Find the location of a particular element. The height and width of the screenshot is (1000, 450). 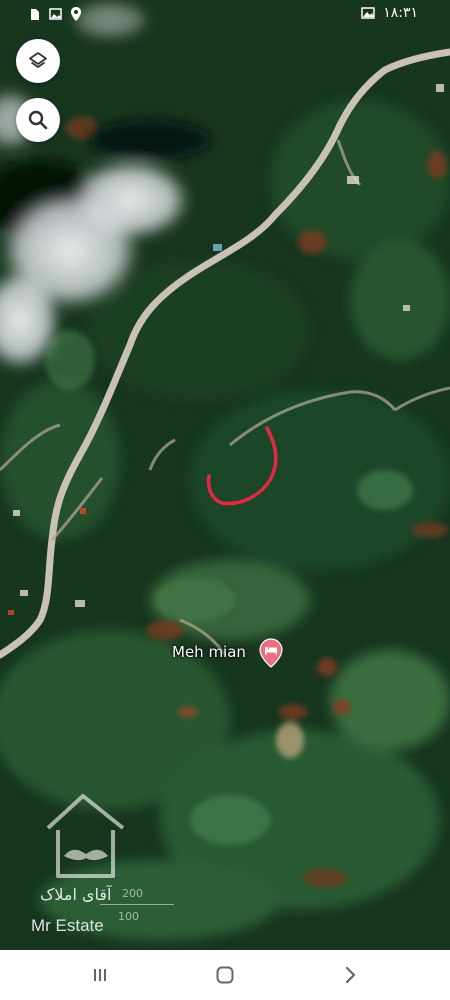

recents-button is located at coordinates (100, 975).